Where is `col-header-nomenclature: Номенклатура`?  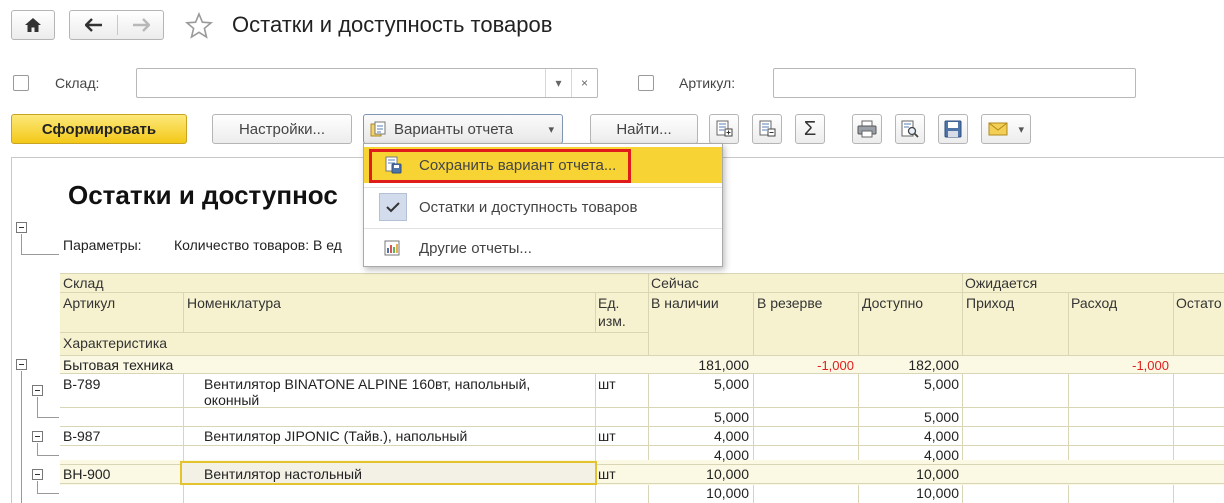 col-header-nomenclature: Номенклатура is located at coordinates (234, 303).